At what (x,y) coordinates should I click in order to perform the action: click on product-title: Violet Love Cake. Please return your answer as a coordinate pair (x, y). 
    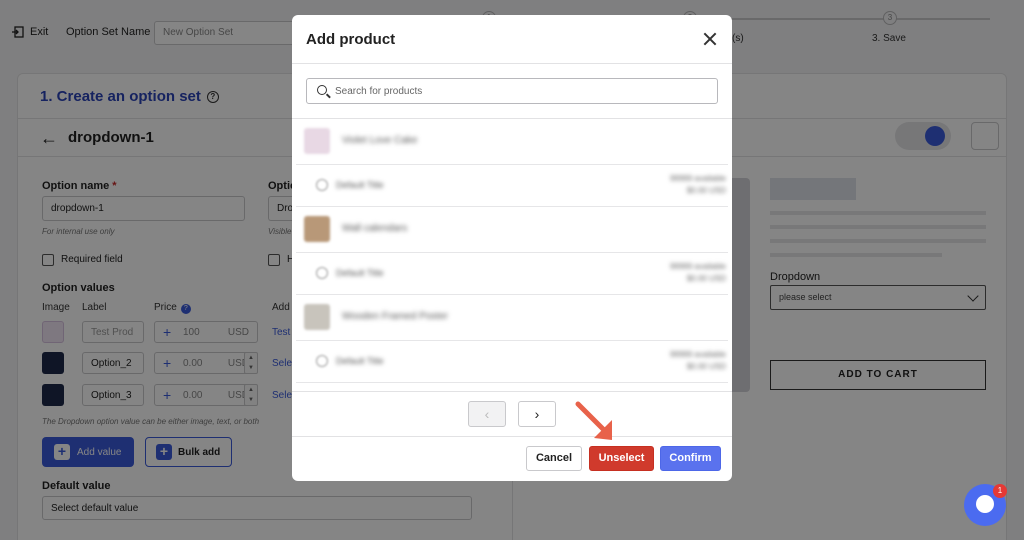
    Looking at the image, I should click on (380, 140).